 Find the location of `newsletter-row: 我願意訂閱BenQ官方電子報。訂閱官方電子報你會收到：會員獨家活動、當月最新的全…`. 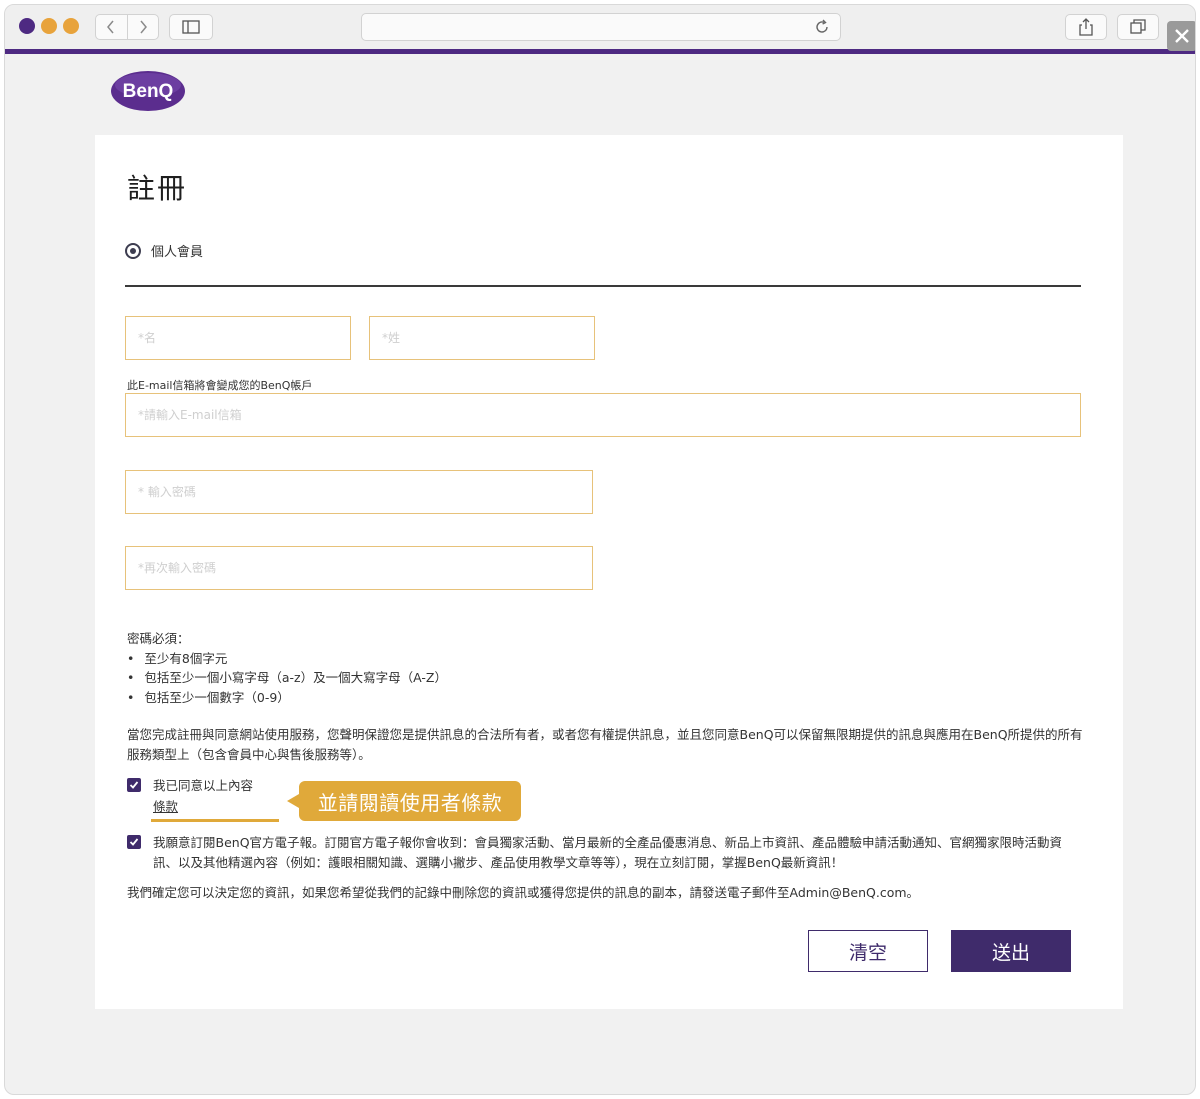

newsletter-row: 我願意訂閱BenQ官方電子報。訂閱官方電子報你會收到：會員獨家活動、當月最新的全… is located at coordinates (597, 853).